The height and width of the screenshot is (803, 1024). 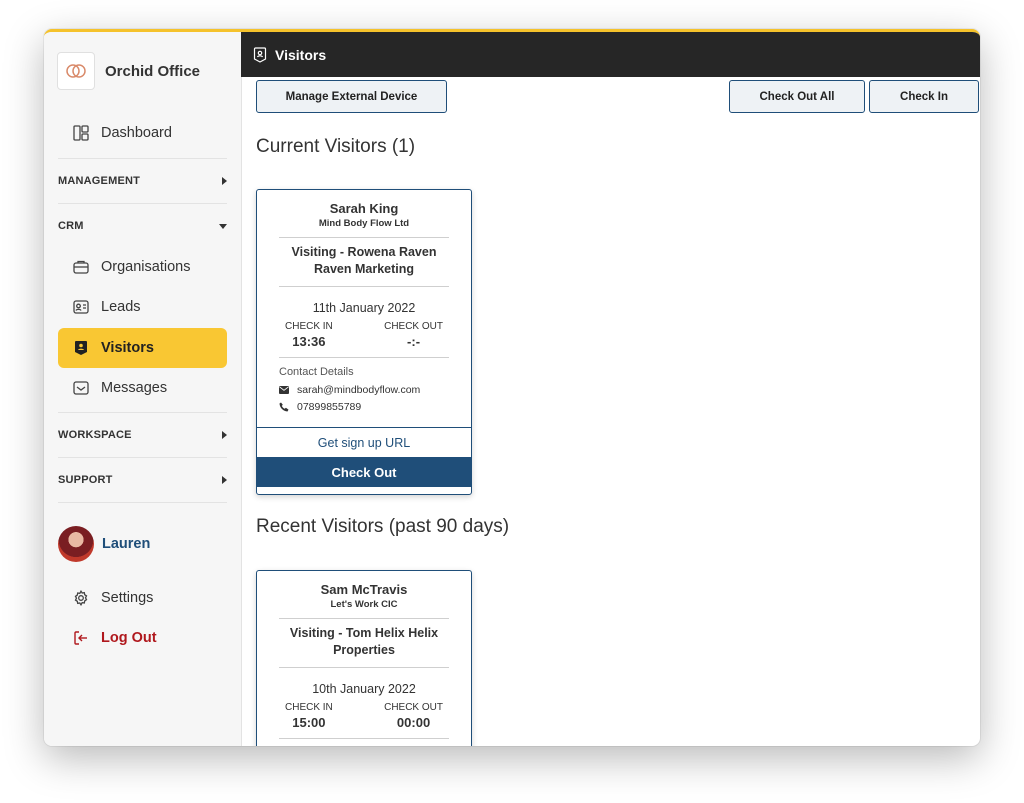 I want to click on visit-date: 10th January 2022, so click(x=364, y=689).